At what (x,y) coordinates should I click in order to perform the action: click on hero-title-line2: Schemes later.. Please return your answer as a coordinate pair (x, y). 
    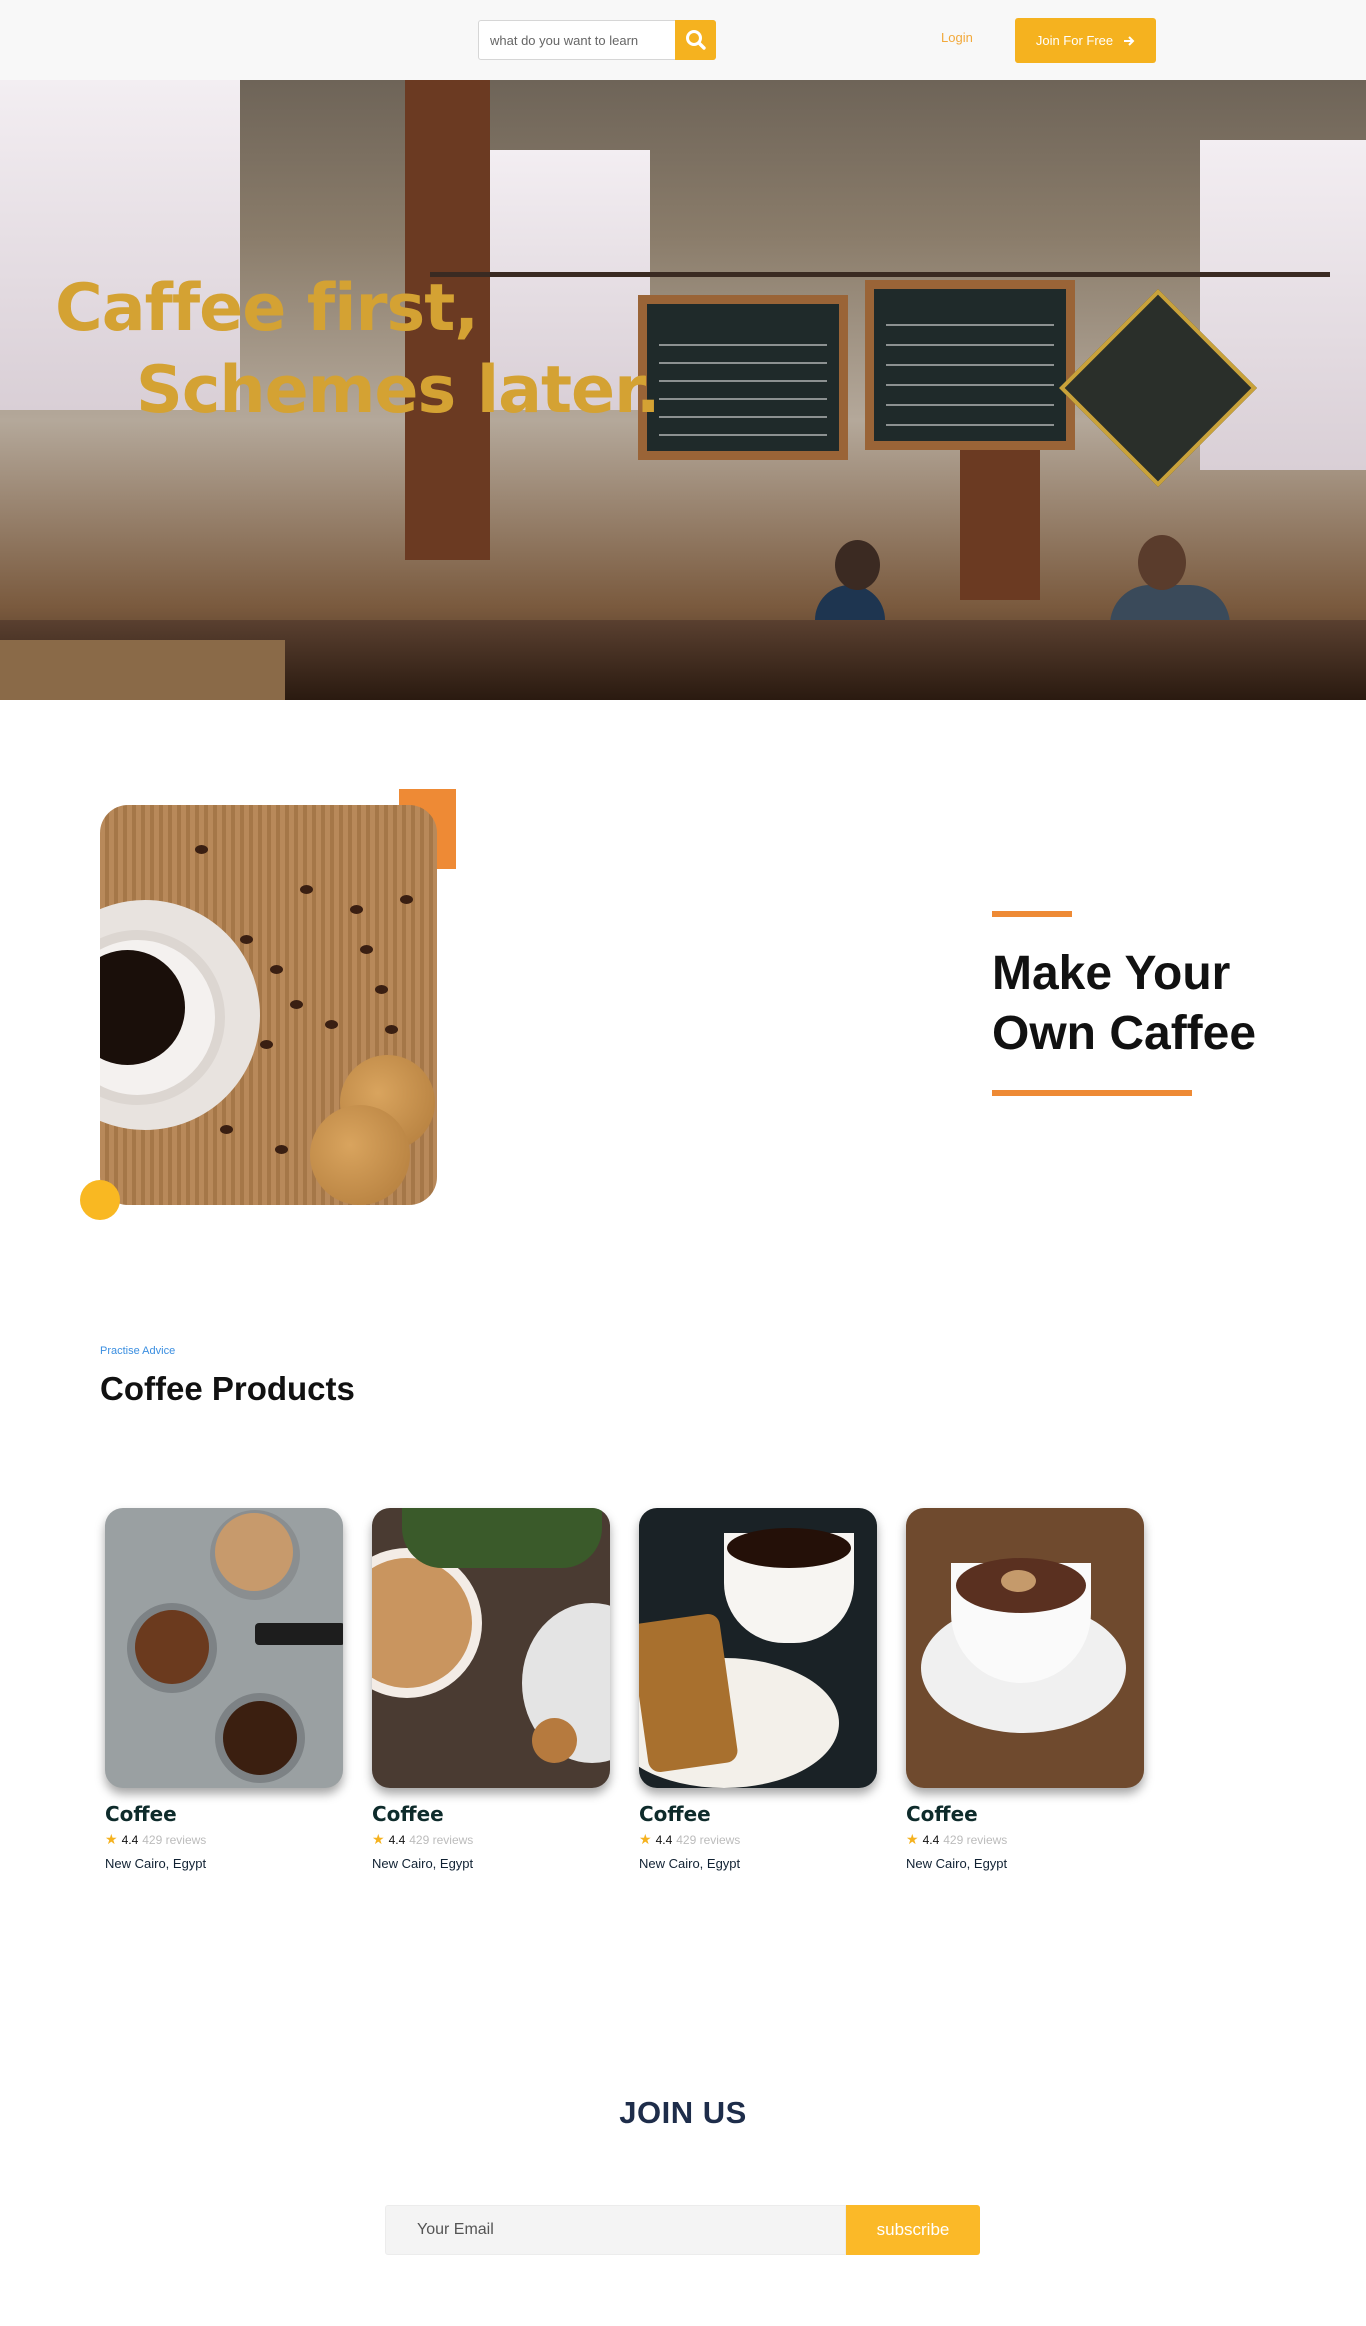
    Looking at the image, I should click on (398, 390).